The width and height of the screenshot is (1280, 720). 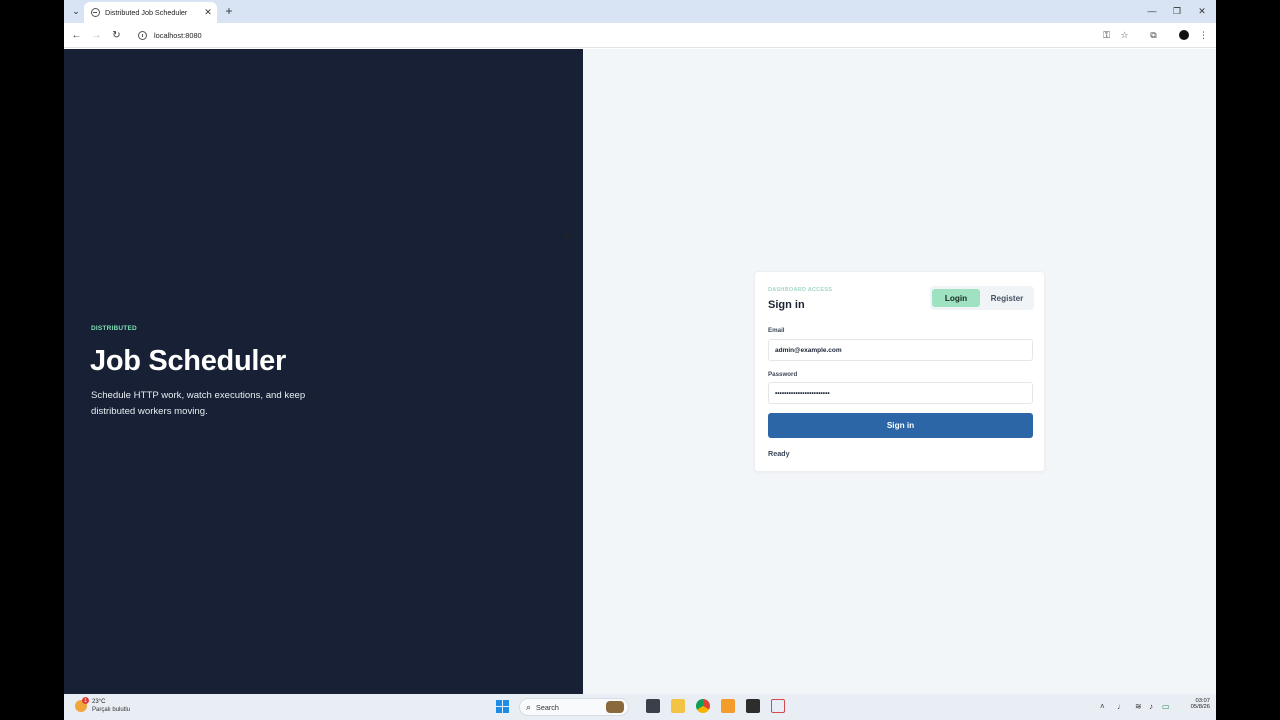 I want to click on task-view-icon, so click(x=653, y=706).